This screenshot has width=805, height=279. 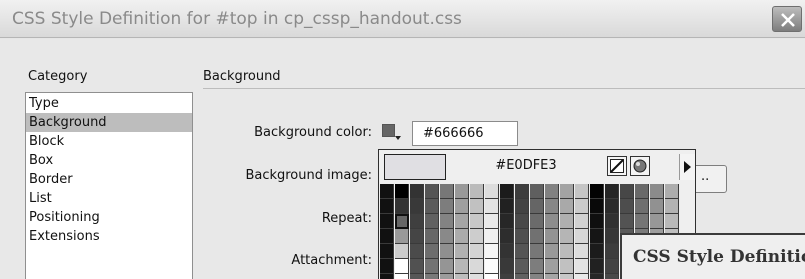 What do you see at coordinates (687, 167) in the screenshot?
I see `flyout-arrow-icon` at bounding box center [687, 167].